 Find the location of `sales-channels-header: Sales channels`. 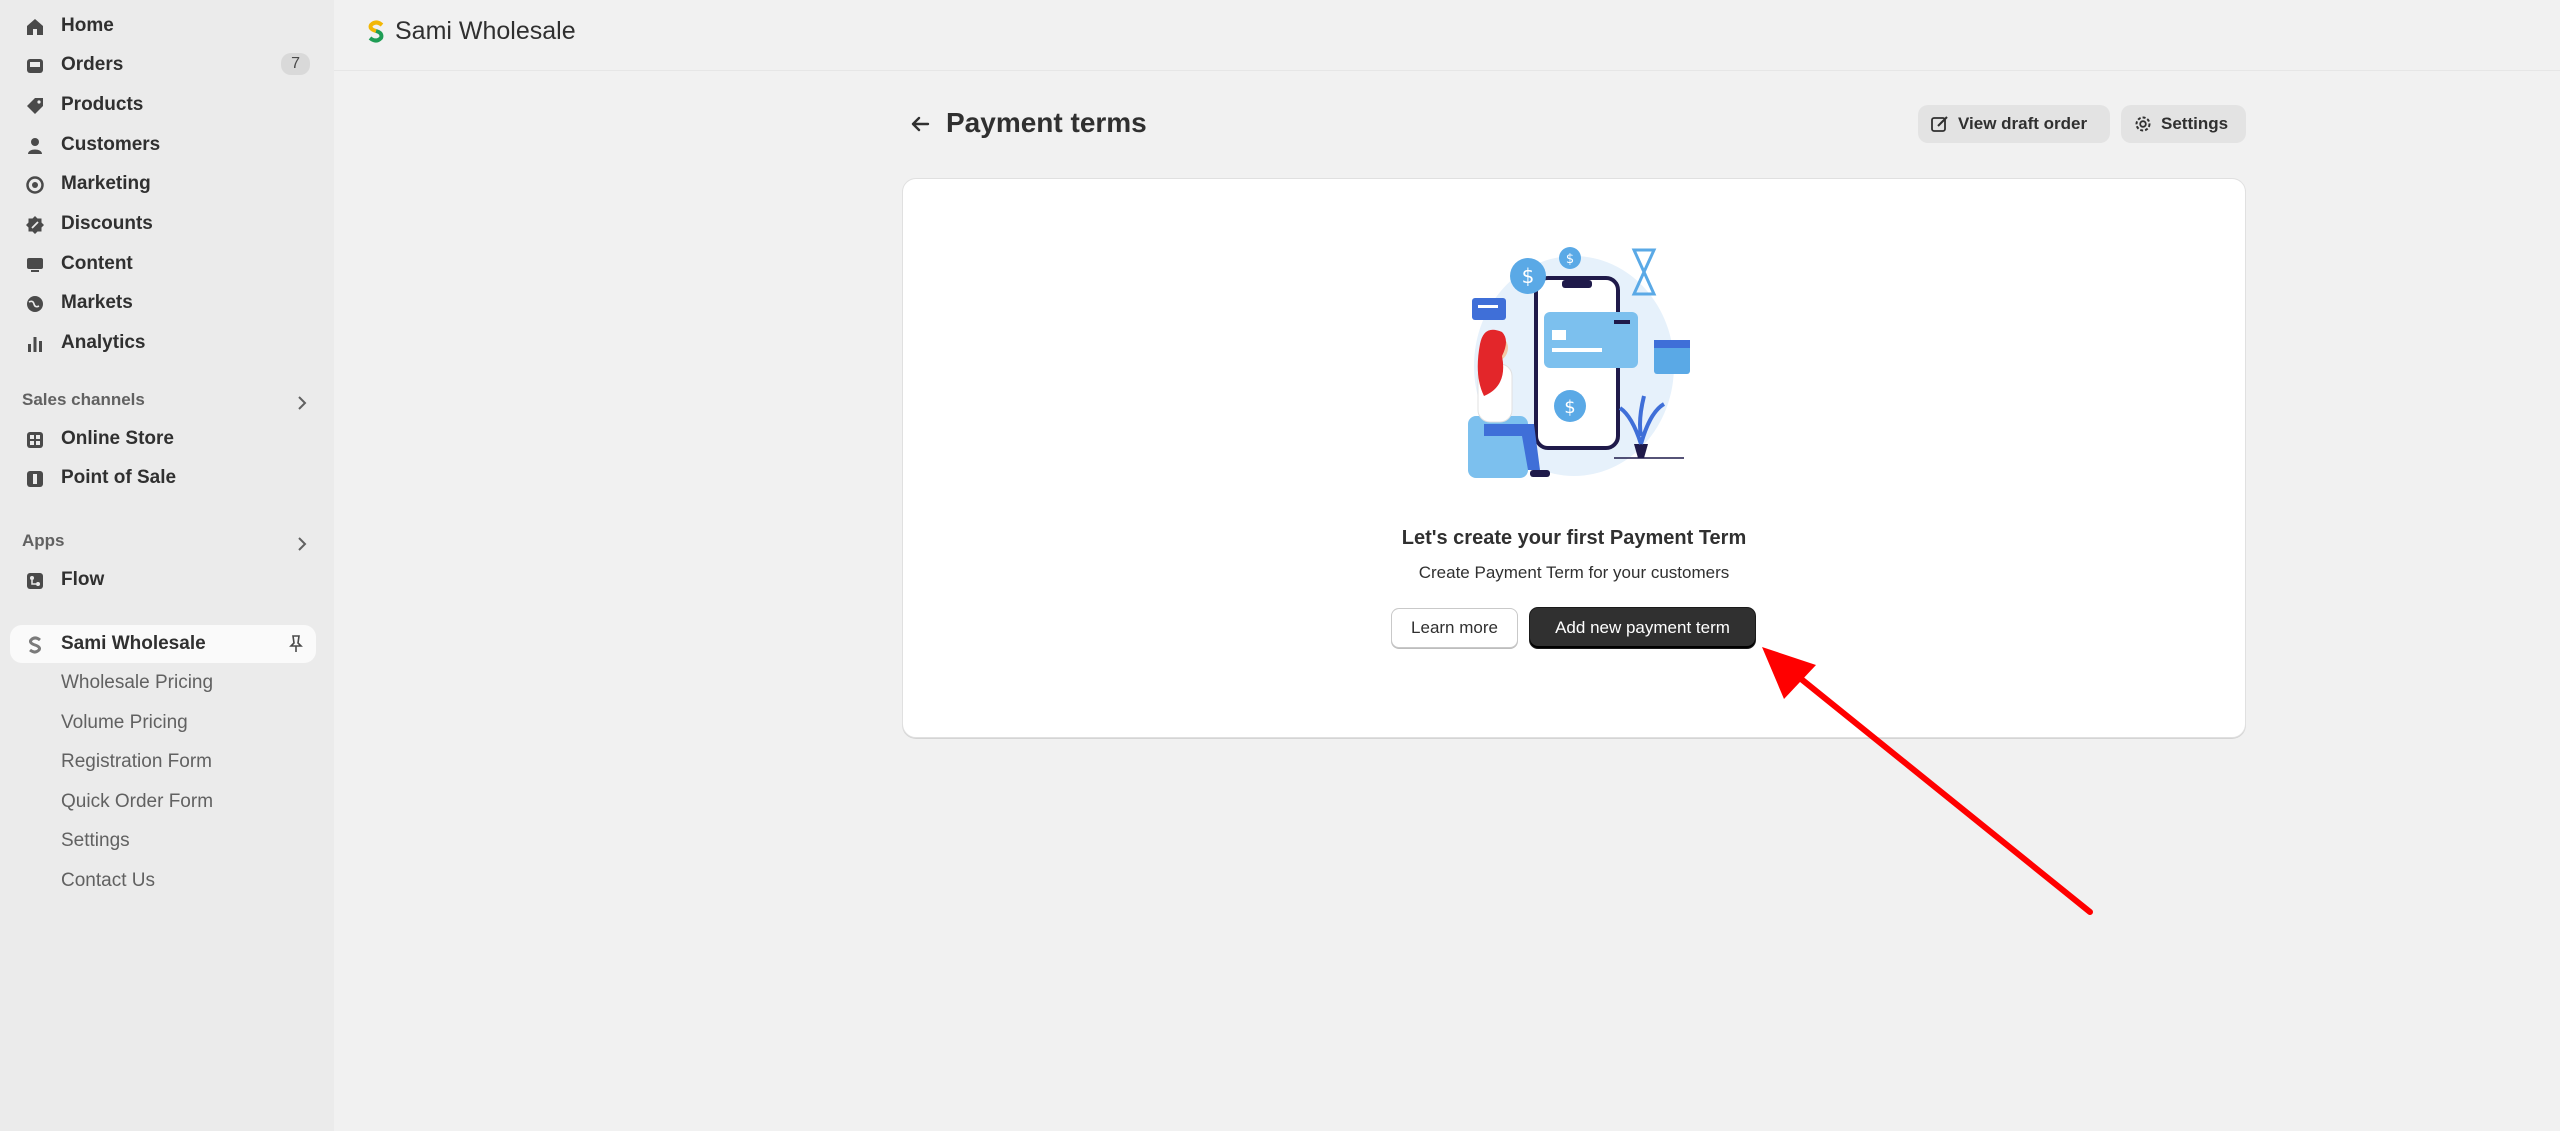

sales-channels-header: Sales channels is located at coordinates (83, 399).